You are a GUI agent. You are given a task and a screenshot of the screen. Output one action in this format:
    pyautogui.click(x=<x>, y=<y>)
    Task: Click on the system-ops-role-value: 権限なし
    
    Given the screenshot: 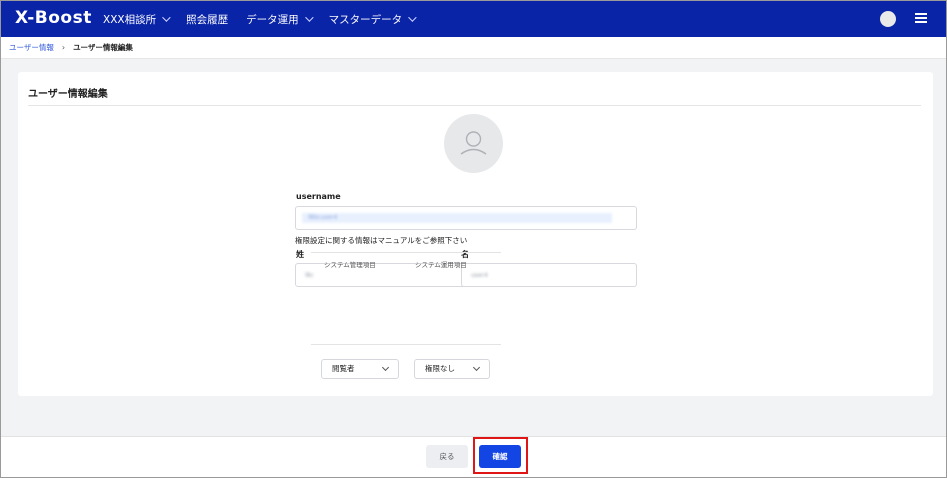 What is the action you would take?
    pyautogui.click(x=440, y=368)
    